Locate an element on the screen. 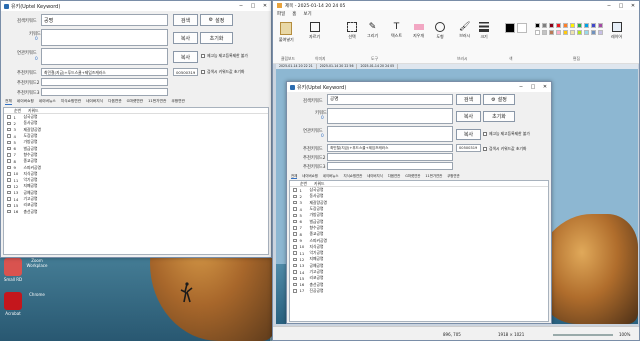  zoom-slider is located at coordinates (583, 335).